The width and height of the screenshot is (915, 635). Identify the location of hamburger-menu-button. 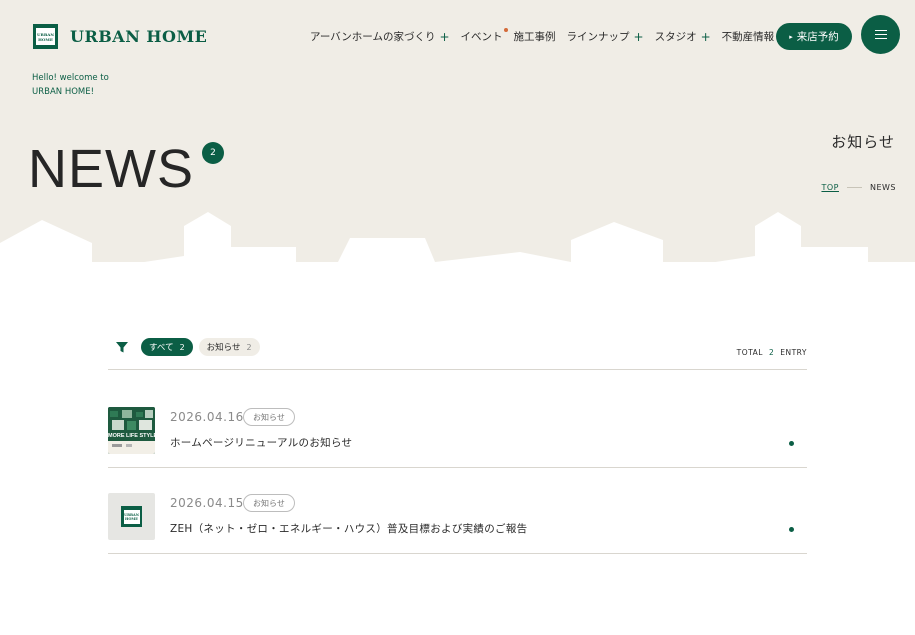
(880, 34).